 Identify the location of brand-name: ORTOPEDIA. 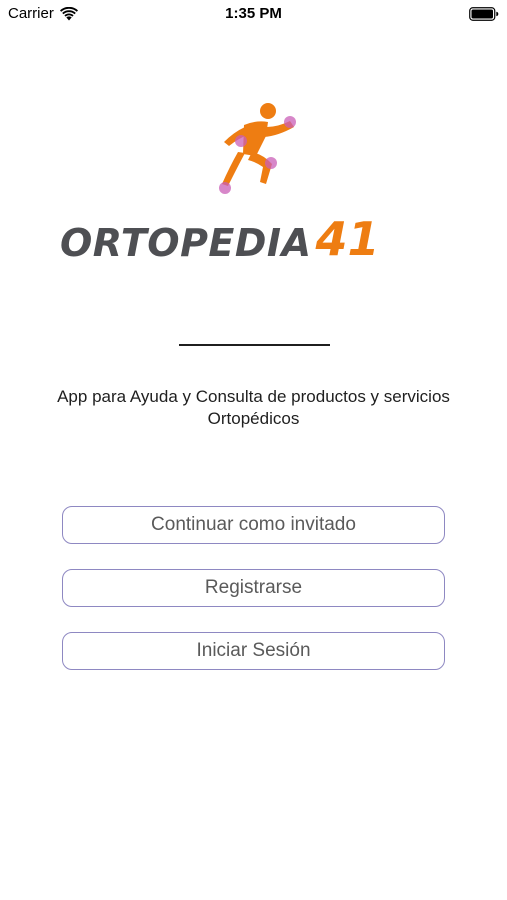
(186, 243).